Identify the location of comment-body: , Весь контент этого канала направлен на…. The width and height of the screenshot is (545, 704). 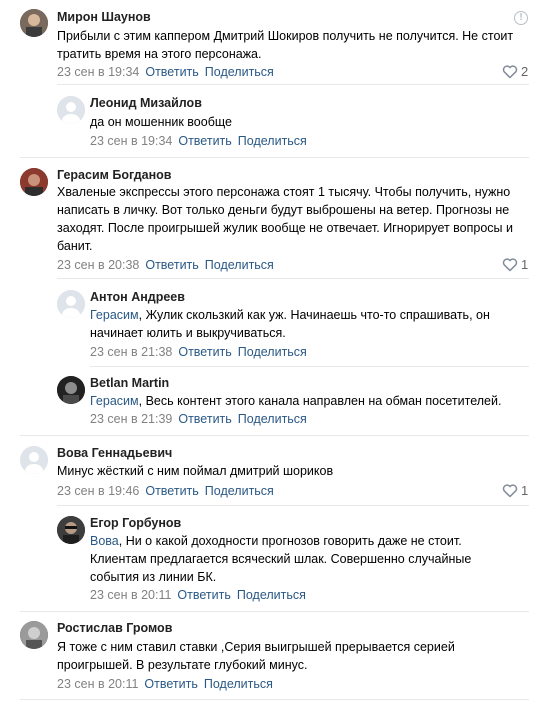
(320, 401).